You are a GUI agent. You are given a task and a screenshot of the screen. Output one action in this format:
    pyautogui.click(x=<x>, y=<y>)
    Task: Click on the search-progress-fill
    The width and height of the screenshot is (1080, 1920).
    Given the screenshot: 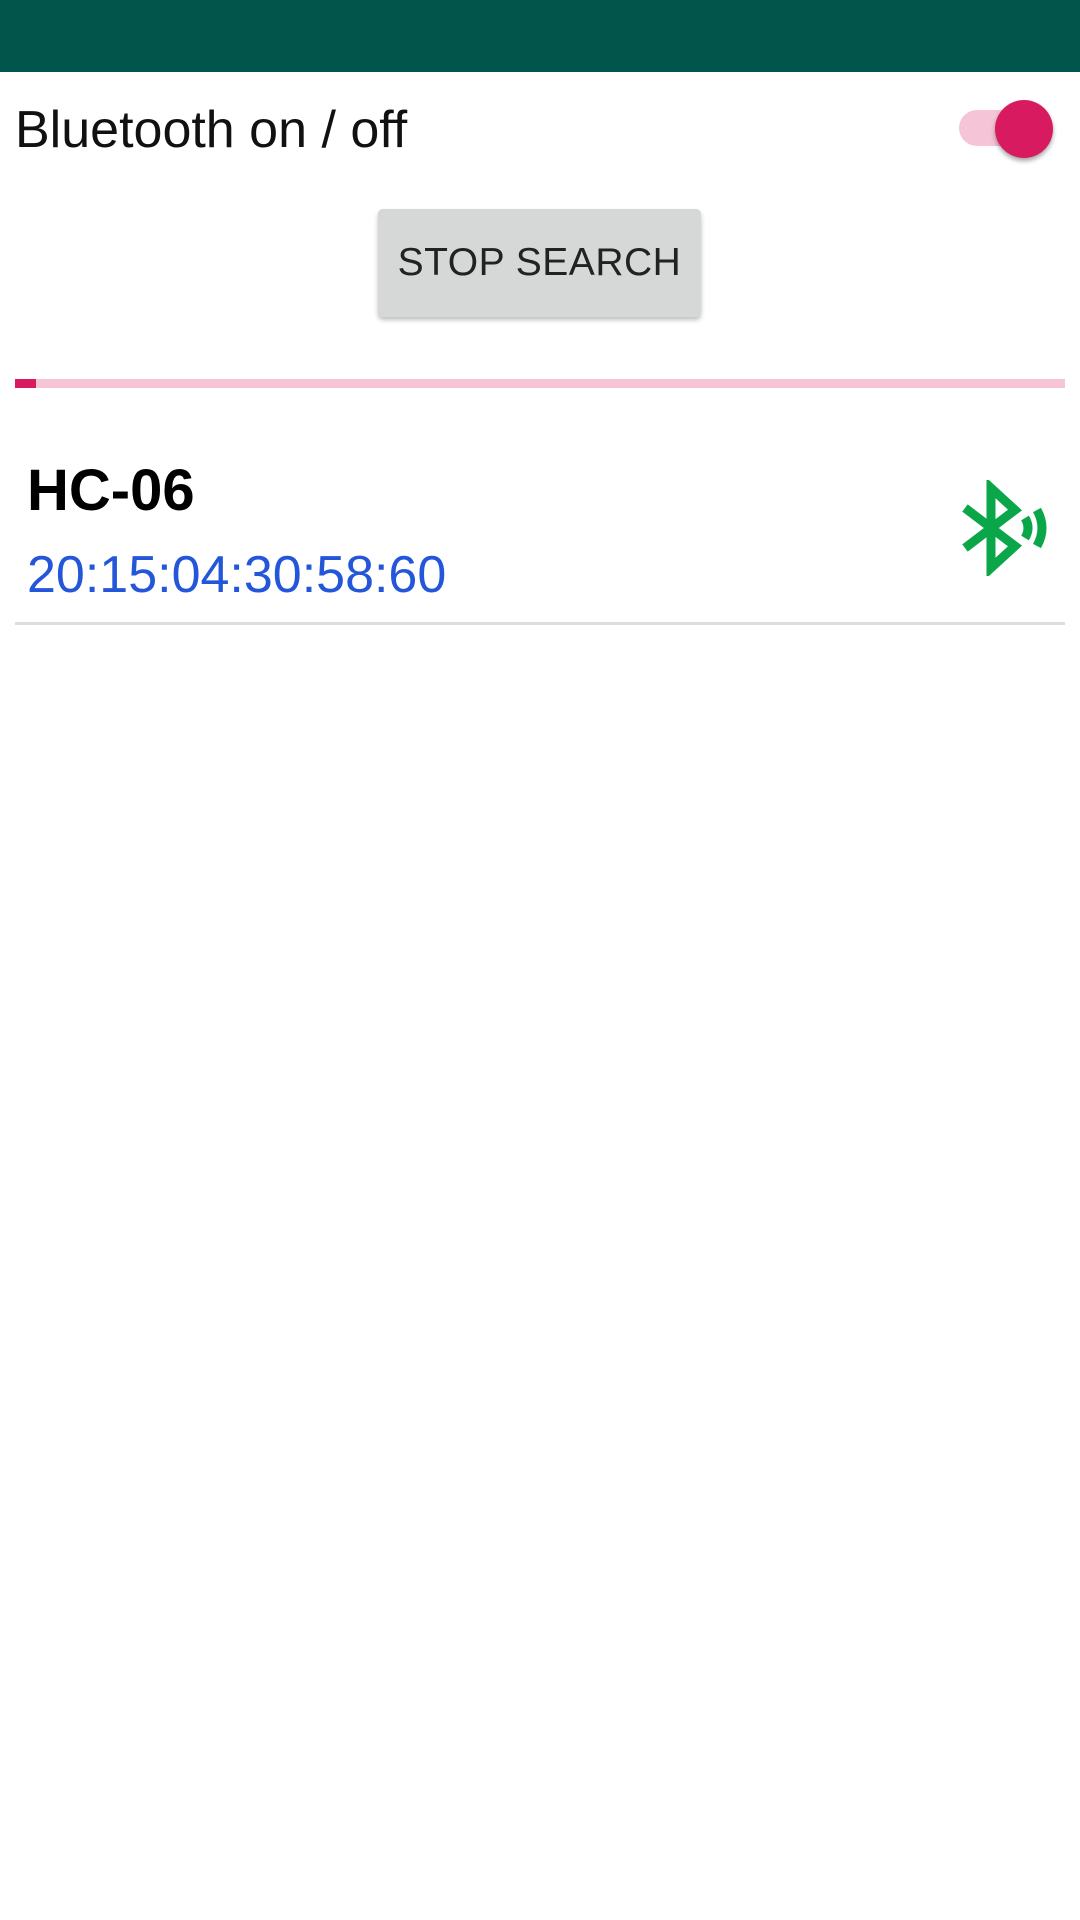 What is the action you would take?
    pyautogui.click(x=25, y=383)
    